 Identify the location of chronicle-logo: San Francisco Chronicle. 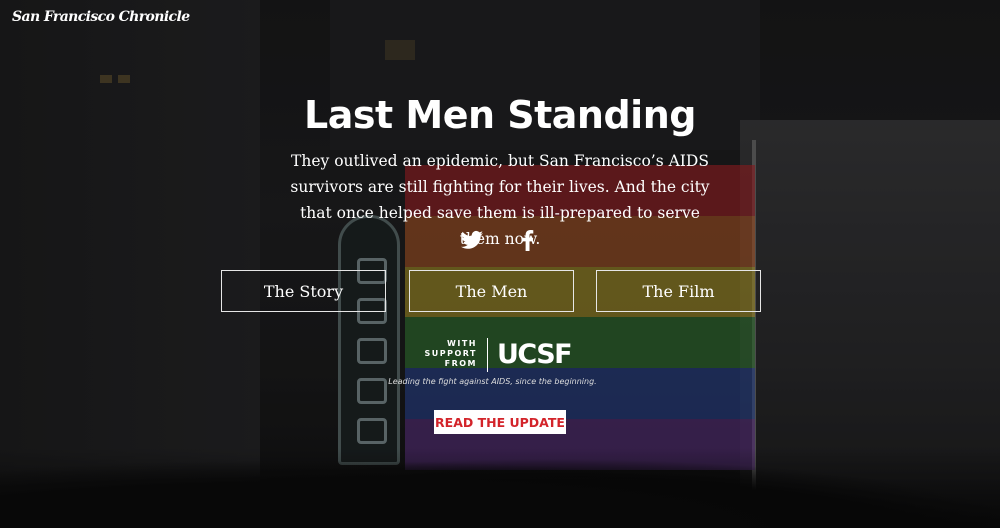
(101, 17).